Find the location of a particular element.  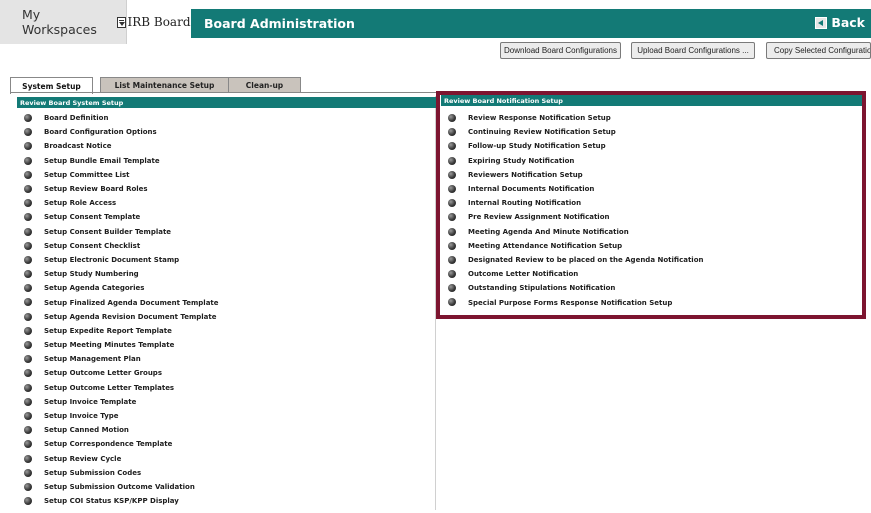

system-setup-item: Board Configuration Options is located at coordinates (224, 132).